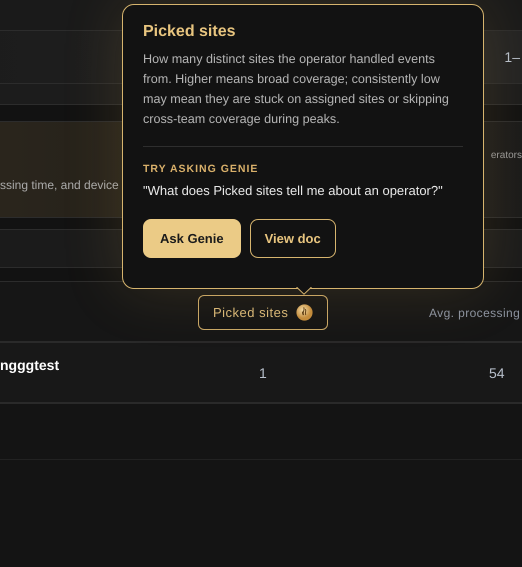 The image size is (522, 567). Describe the element at coordinates (189, 32) in the screenshot. I see `tooltip-title: Picked sites` at that location.